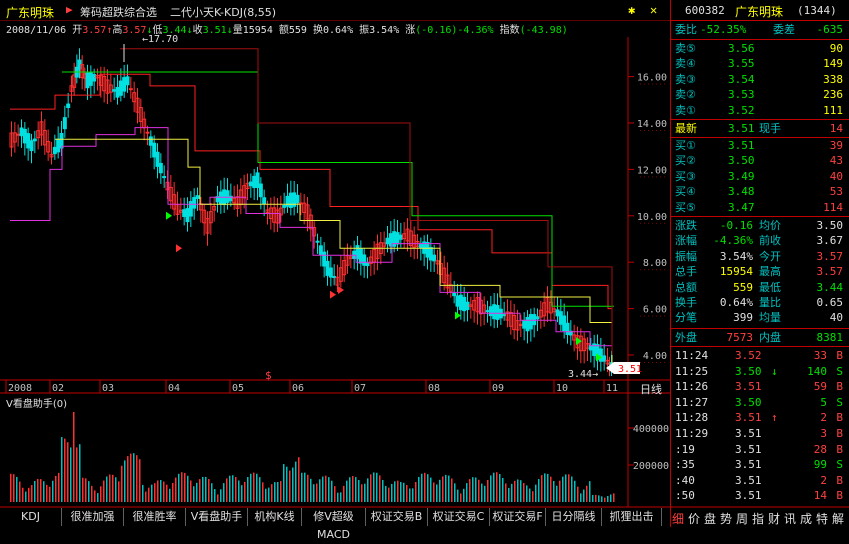  Describe the element at coordinates (275, 517) in the screenshot. I see `indicator-tab: 机构K线` at that location.